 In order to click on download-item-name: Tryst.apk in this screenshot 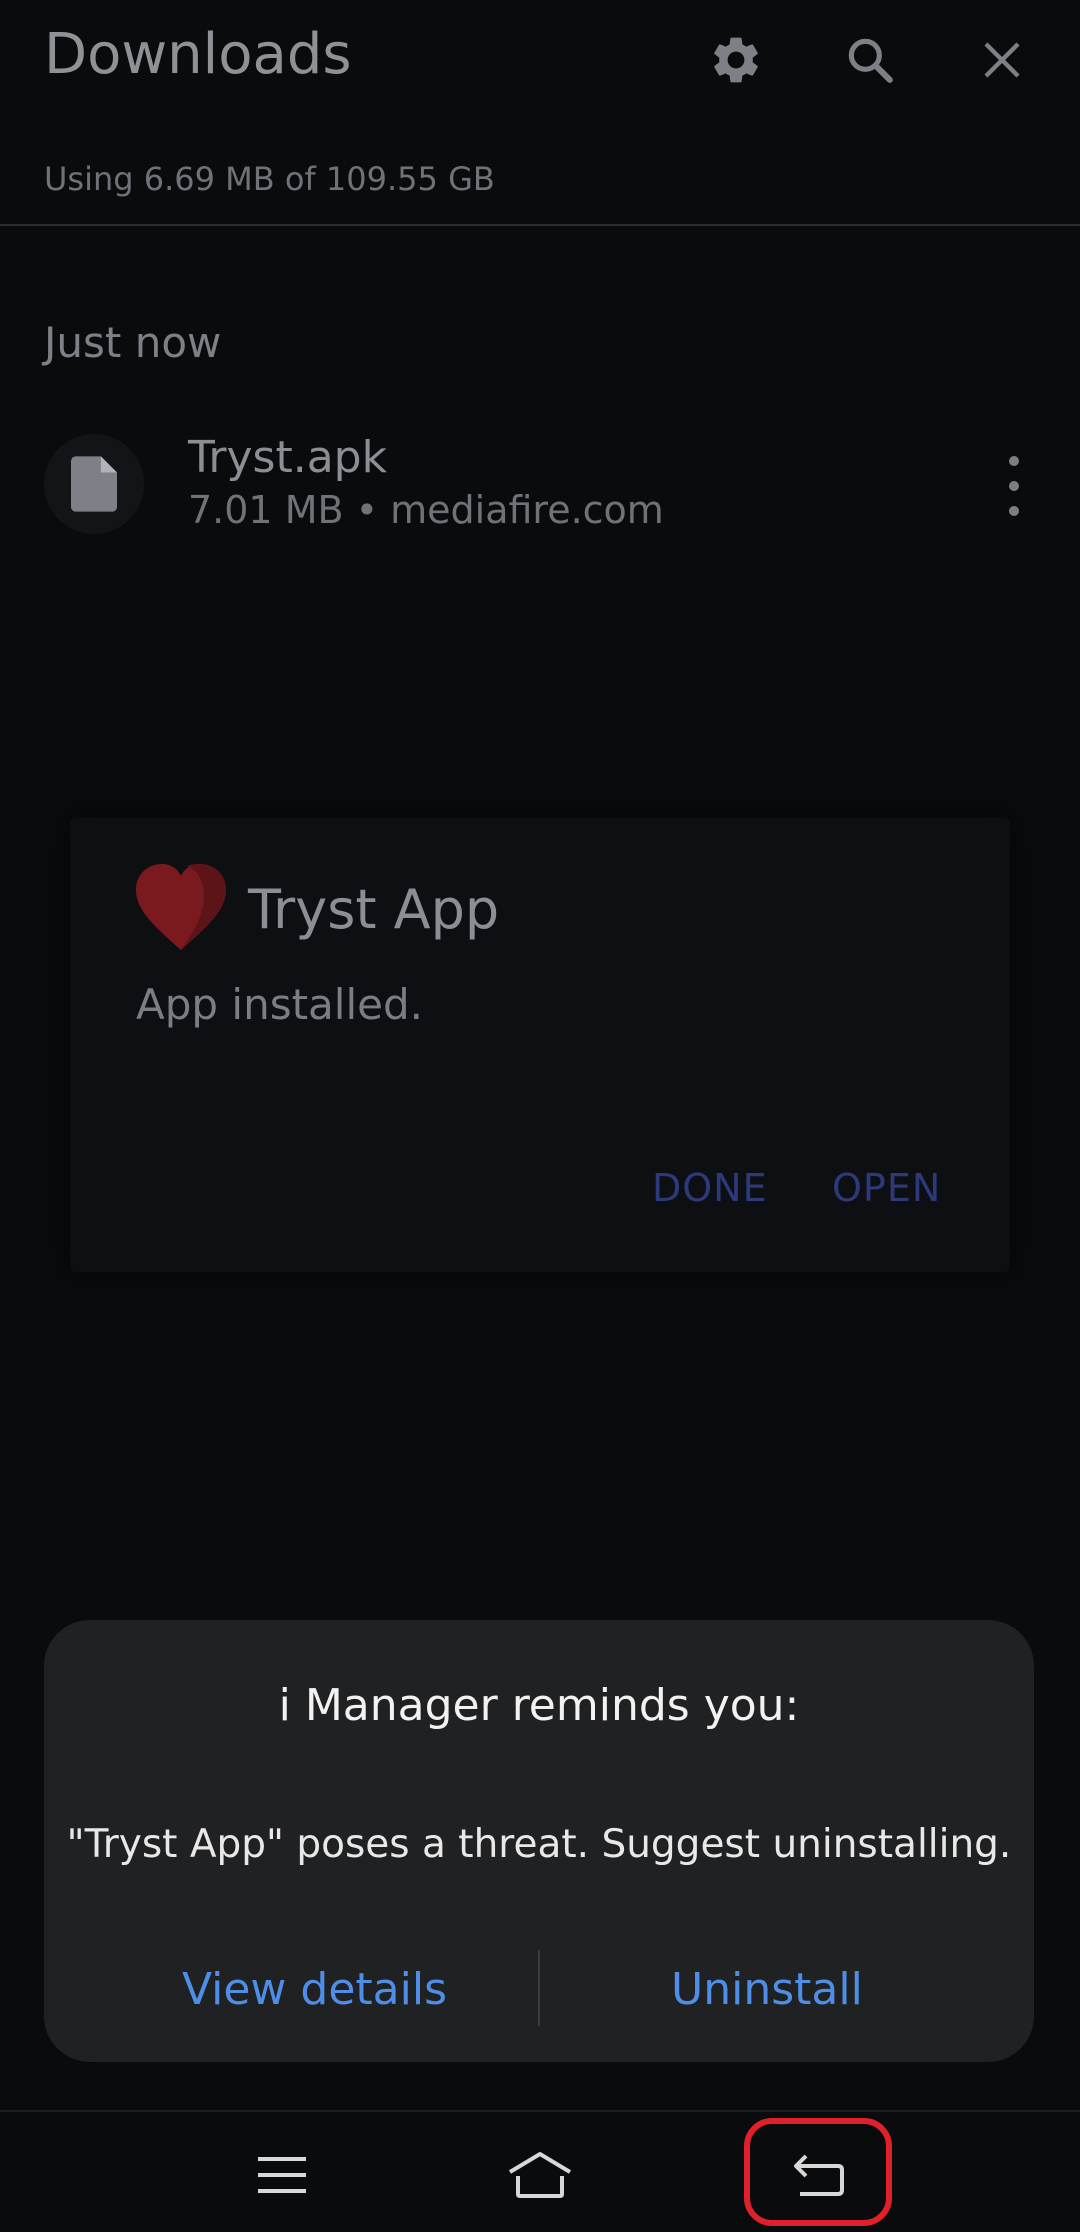, I will do `click(287, 457)`.